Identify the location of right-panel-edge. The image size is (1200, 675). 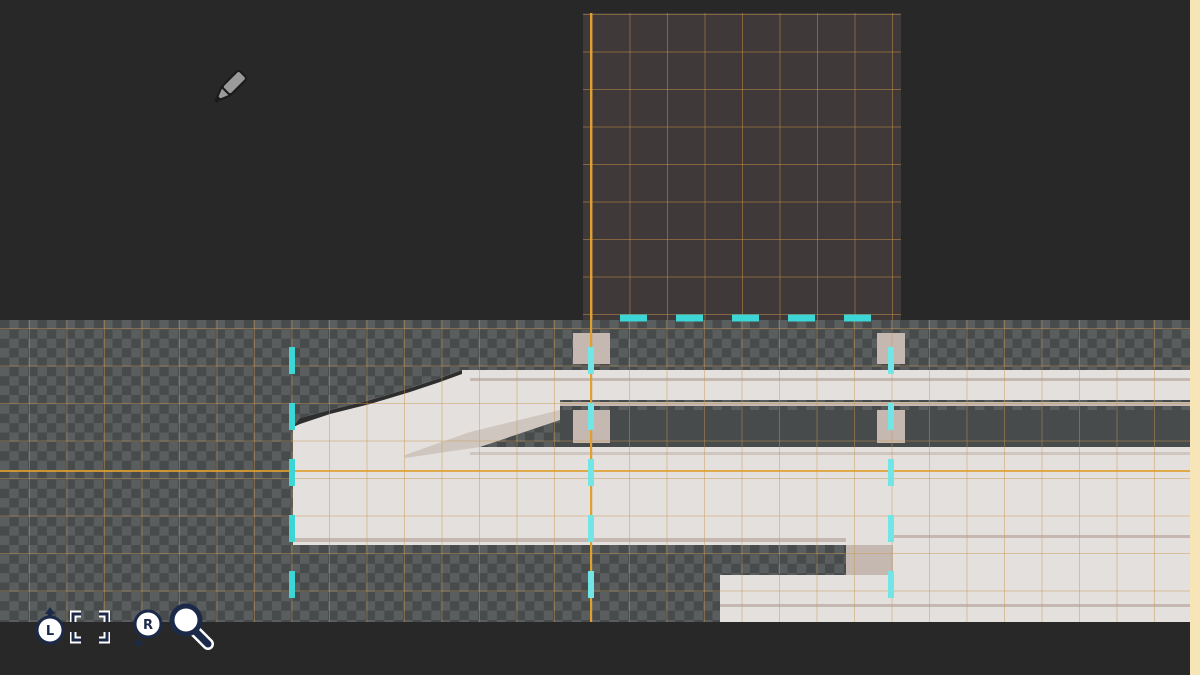
(1195, 337).